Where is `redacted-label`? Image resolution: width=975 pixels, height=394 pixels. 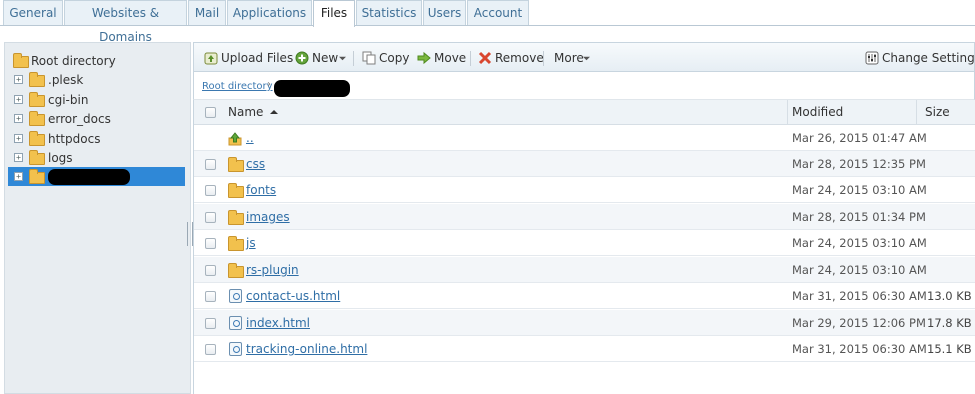
redacted-label is located at coordinates (89, 177).